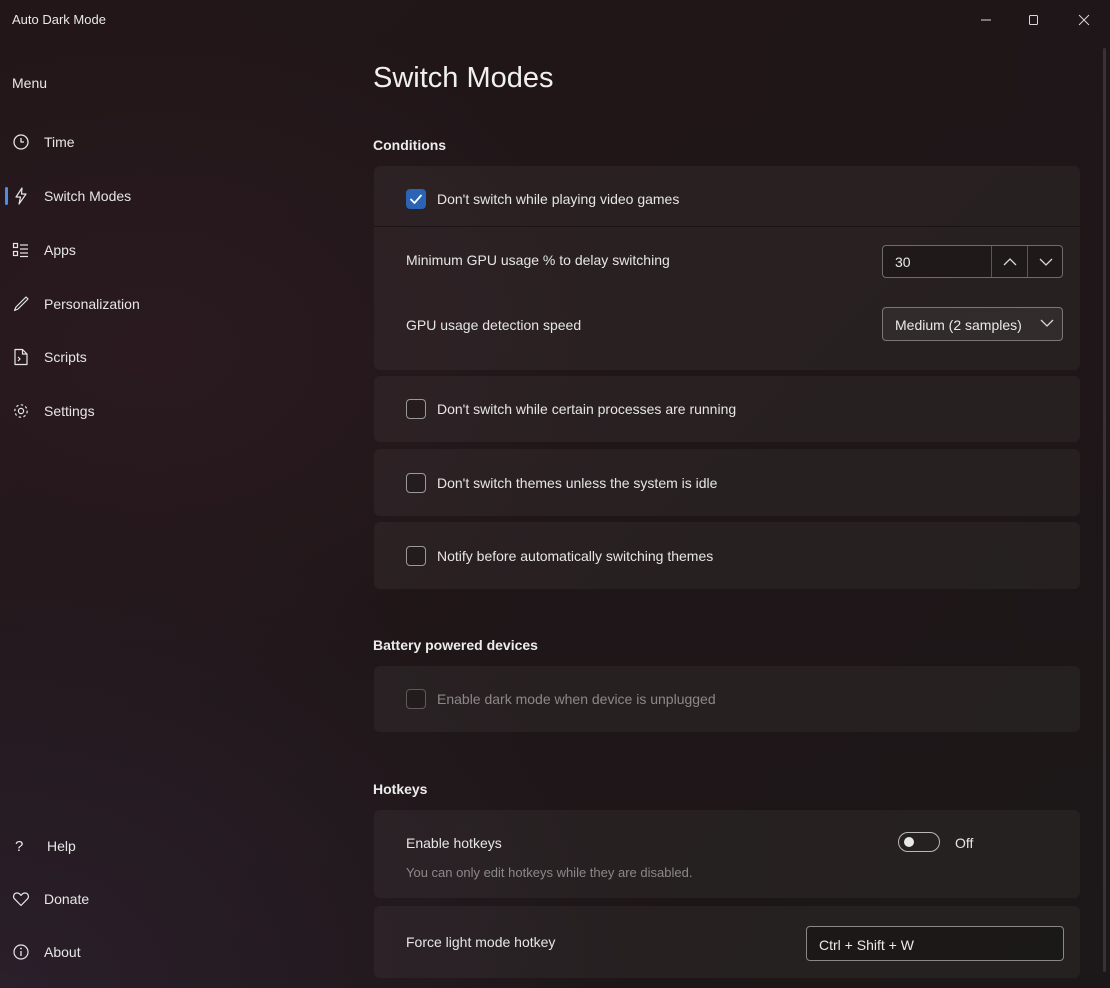 Image resolution: width=1110 pixels, height=988 pixels. Describe the element at coordinates (555, 20) in the screenshot. I see `title-bar: Auto Dark Mode` at that location.